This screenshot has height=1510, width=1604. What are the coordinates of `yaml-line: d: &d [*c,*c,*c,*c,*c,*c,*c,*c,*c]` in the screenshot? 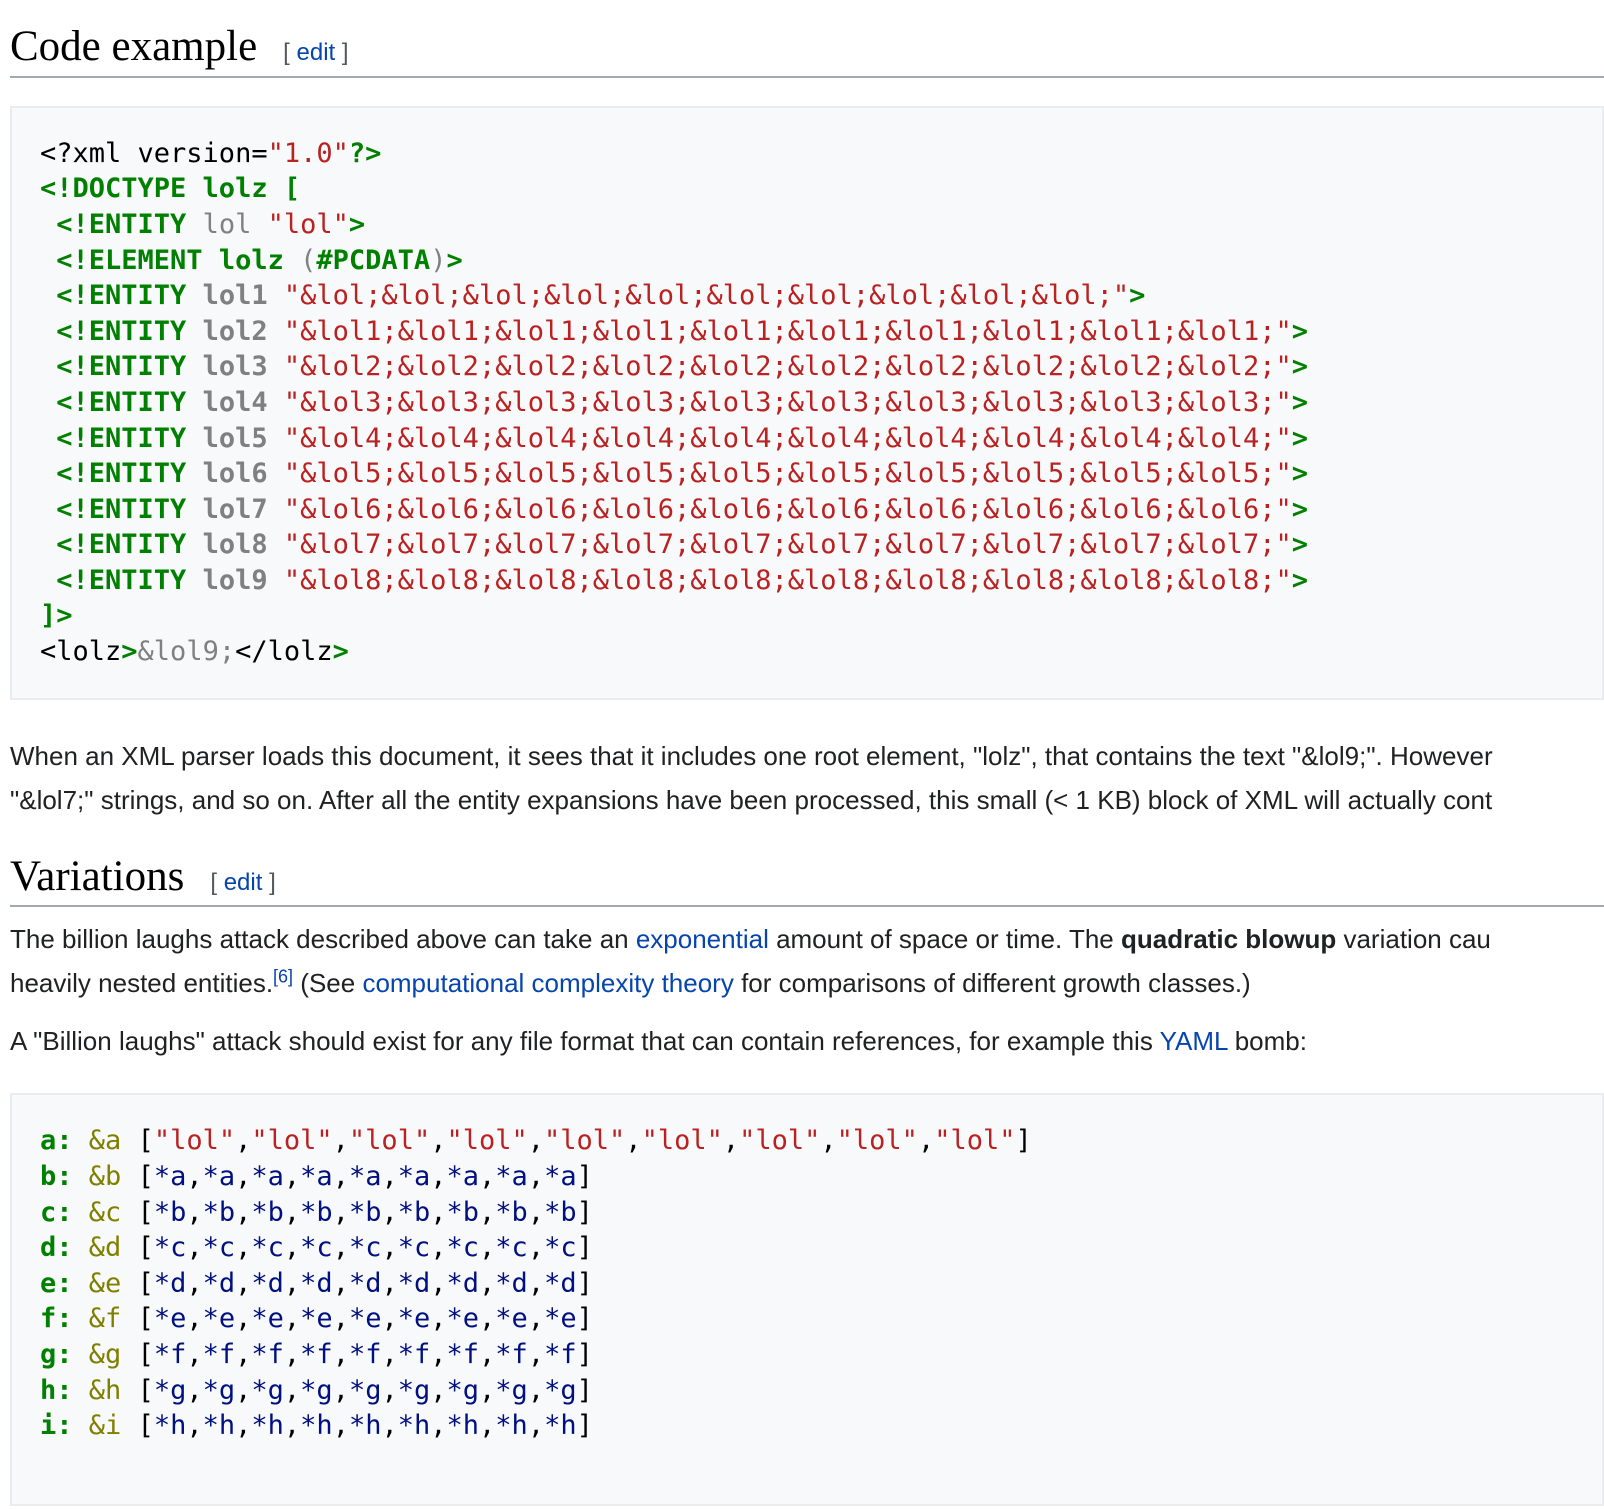 It's located at (316, 1248).